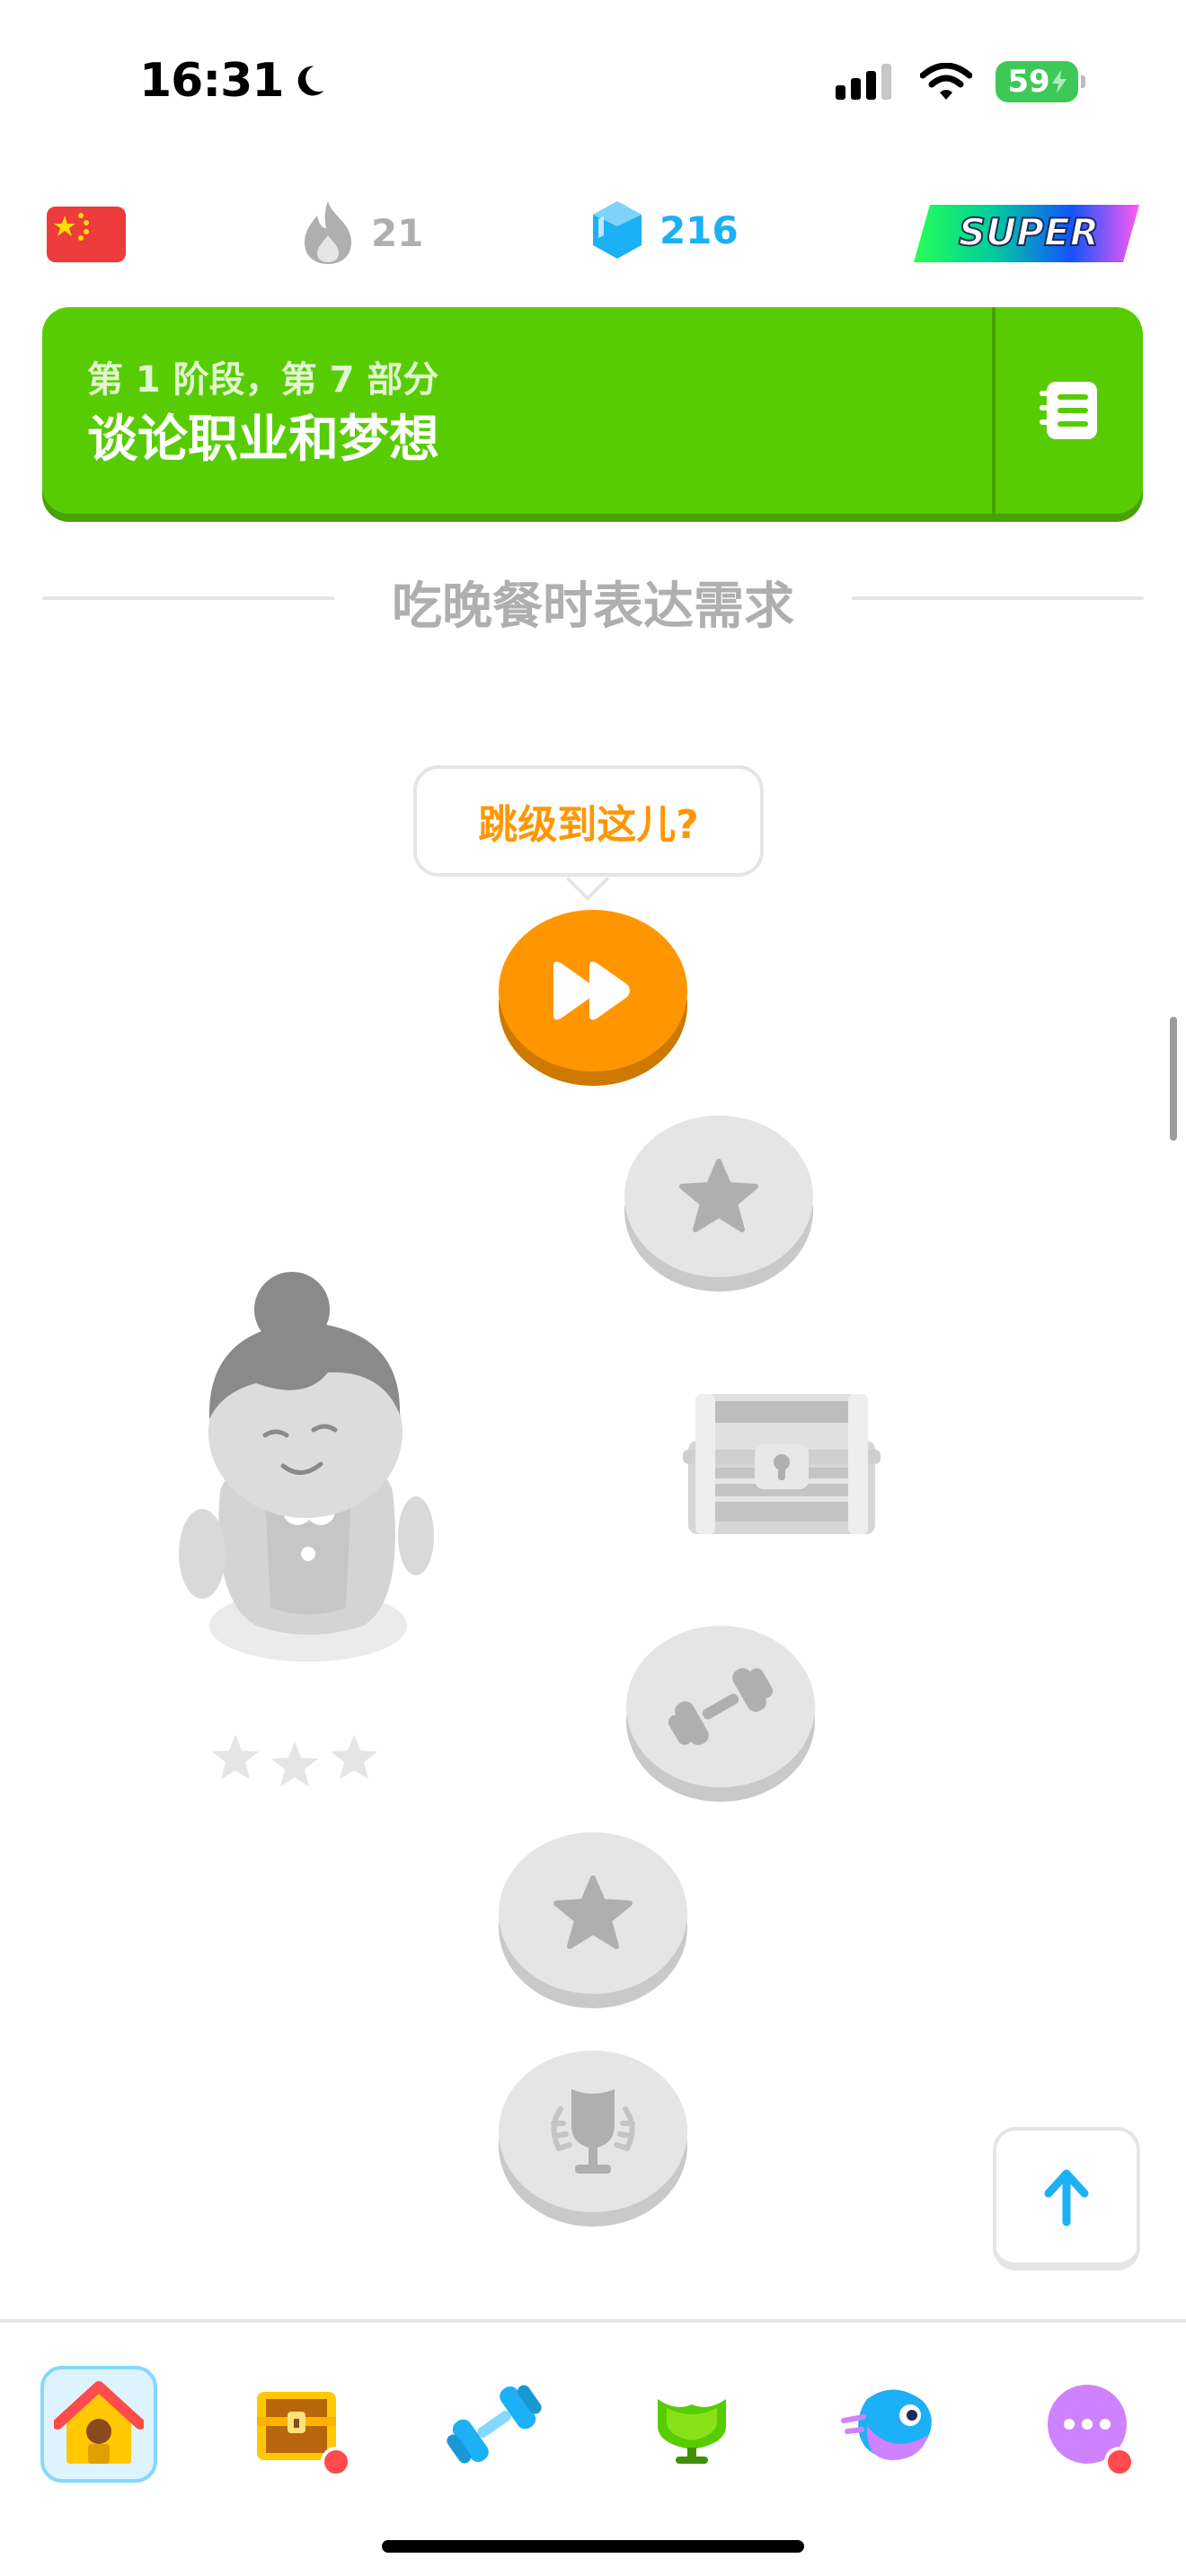 The height and width of the screenshot is (2576, 1186). What do you see at coordinates (946, 81) in the screenshot?
I see `wifi-icon` at bounding box center [946, 81].